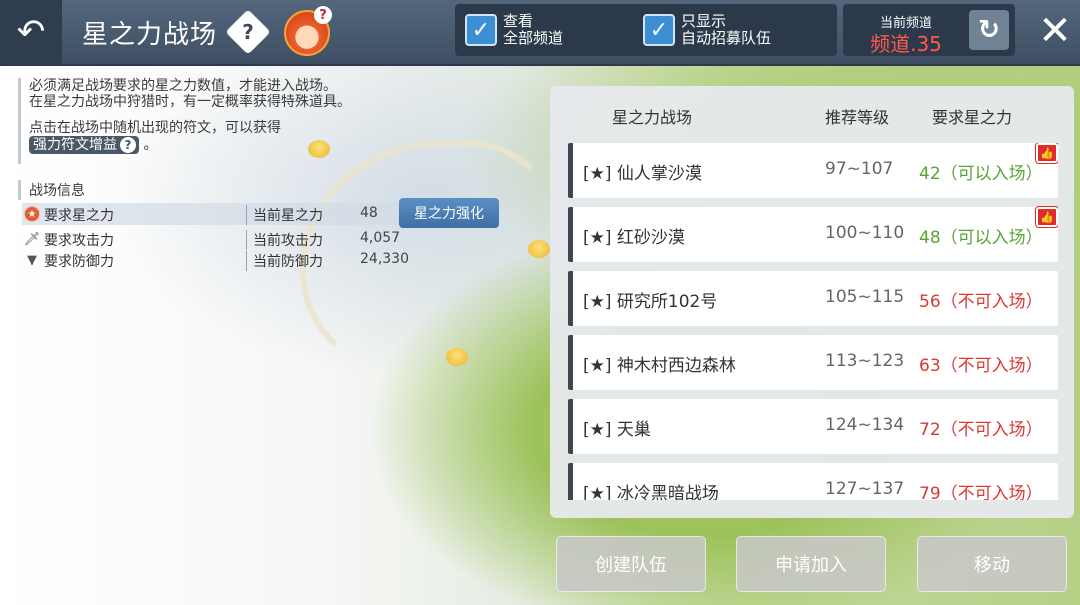 This screenshot has height=605, width=1080. What do you see at coordinates (449, 213) in the screenshot?
I see `star-force-enhance-button: 星之力强化` at bounding box center [449, 213].